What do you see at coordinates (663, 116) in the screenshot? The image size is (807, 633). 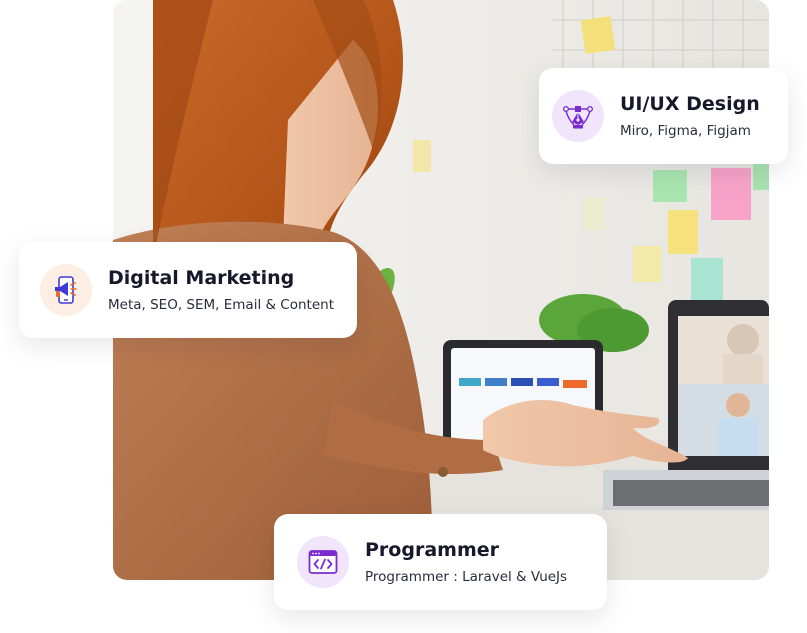 I see `skill-card-uiux: UI/UX Design Miro, Figma, Figjam` at bounding box center [663, 116].